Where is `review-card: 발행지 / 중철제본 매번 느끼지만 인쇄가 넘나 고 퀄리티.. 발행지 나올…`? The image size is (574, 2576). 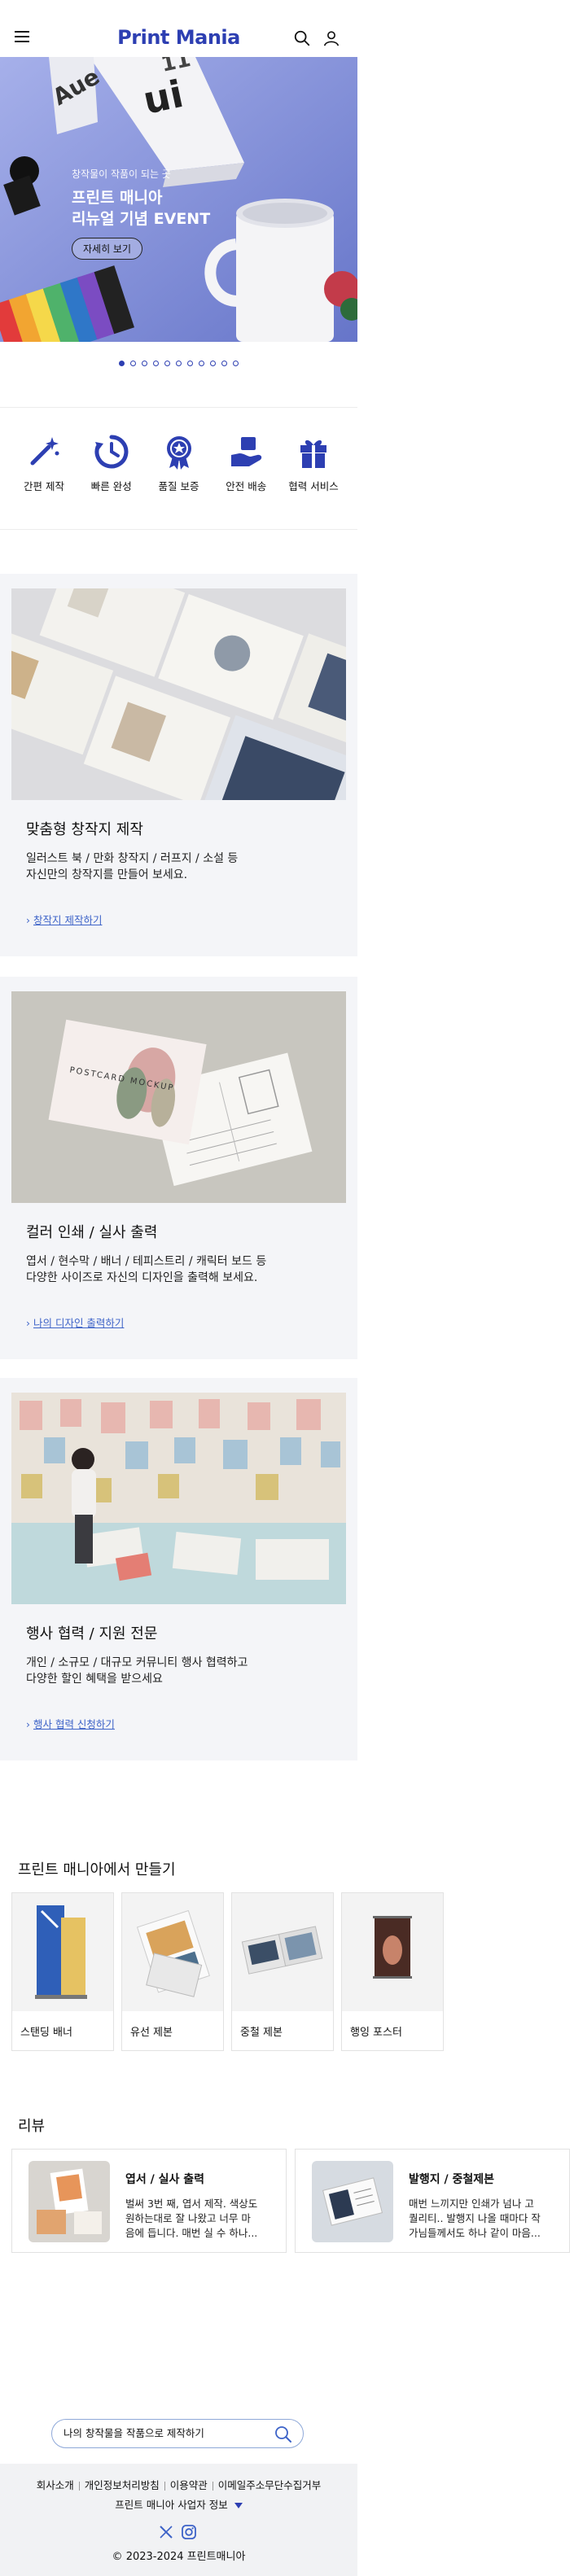 review-card: 발행지 / 중철제본 매번 느끼지만 인쇄가 넘나 고 퀄리티.. 발행지 나올… is located at coordinates (432, 2201).